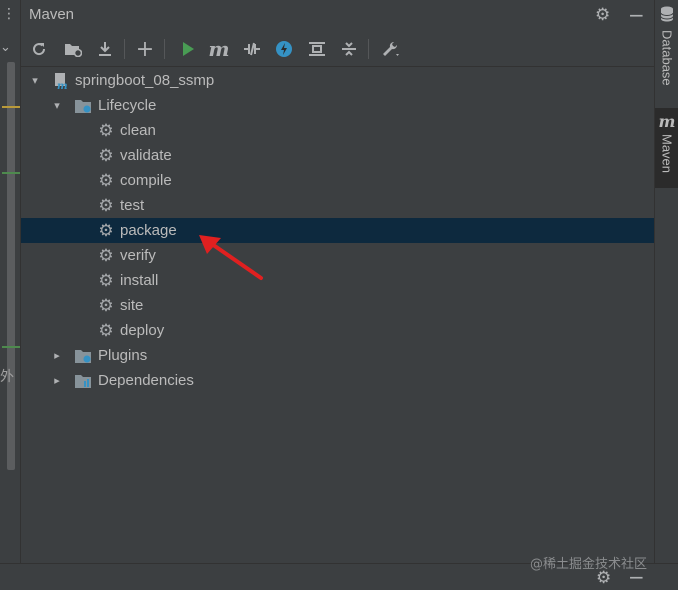  Describe the element at coordinates (138, 130) in the screenshot. I see `goal-label: clean` at that location.